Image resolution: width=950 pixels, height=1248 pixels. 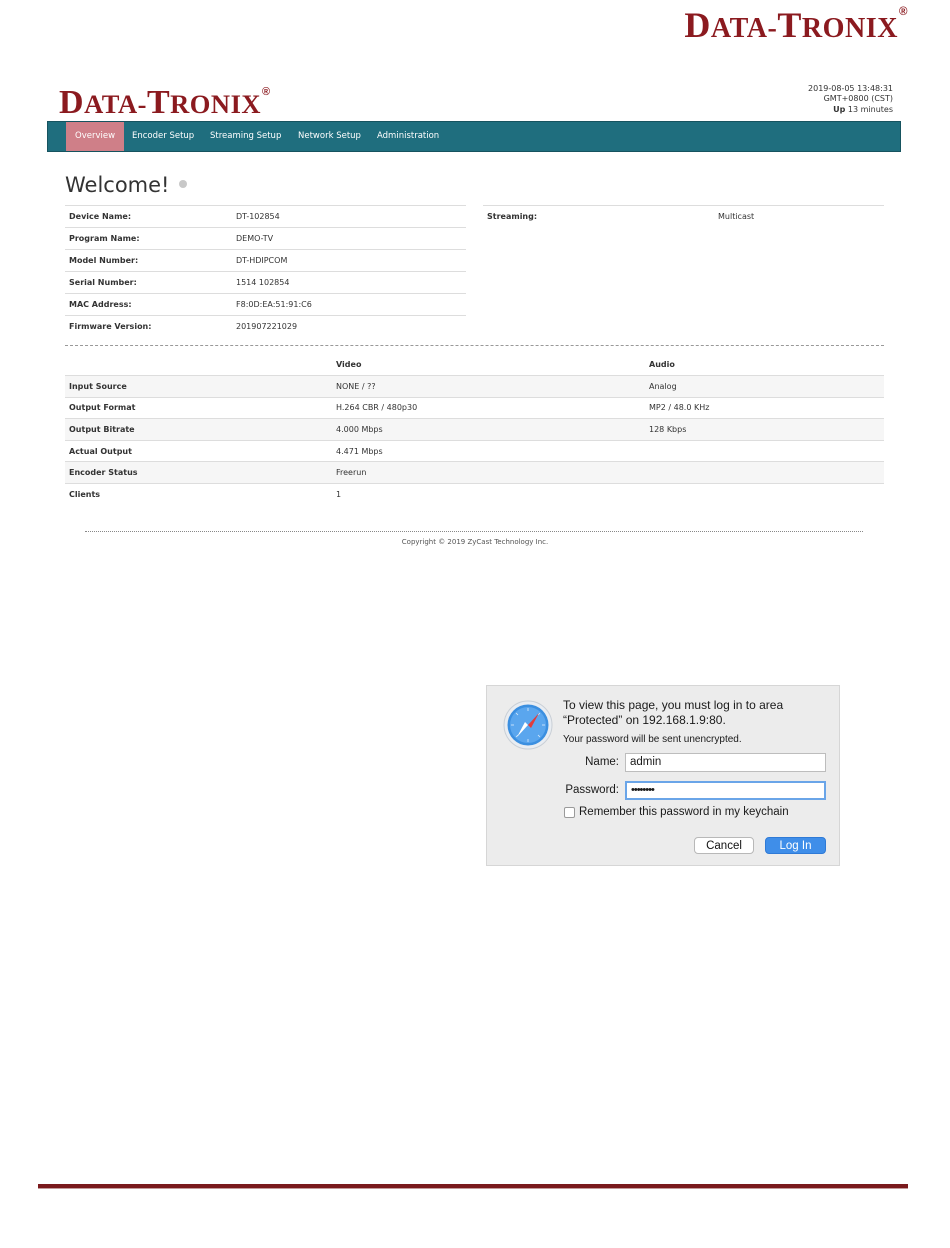 What do you see at coordinates (488, 386) in the screenshot?
I see `row-video-value: NONE / ??` at bounding box center [488, 386].